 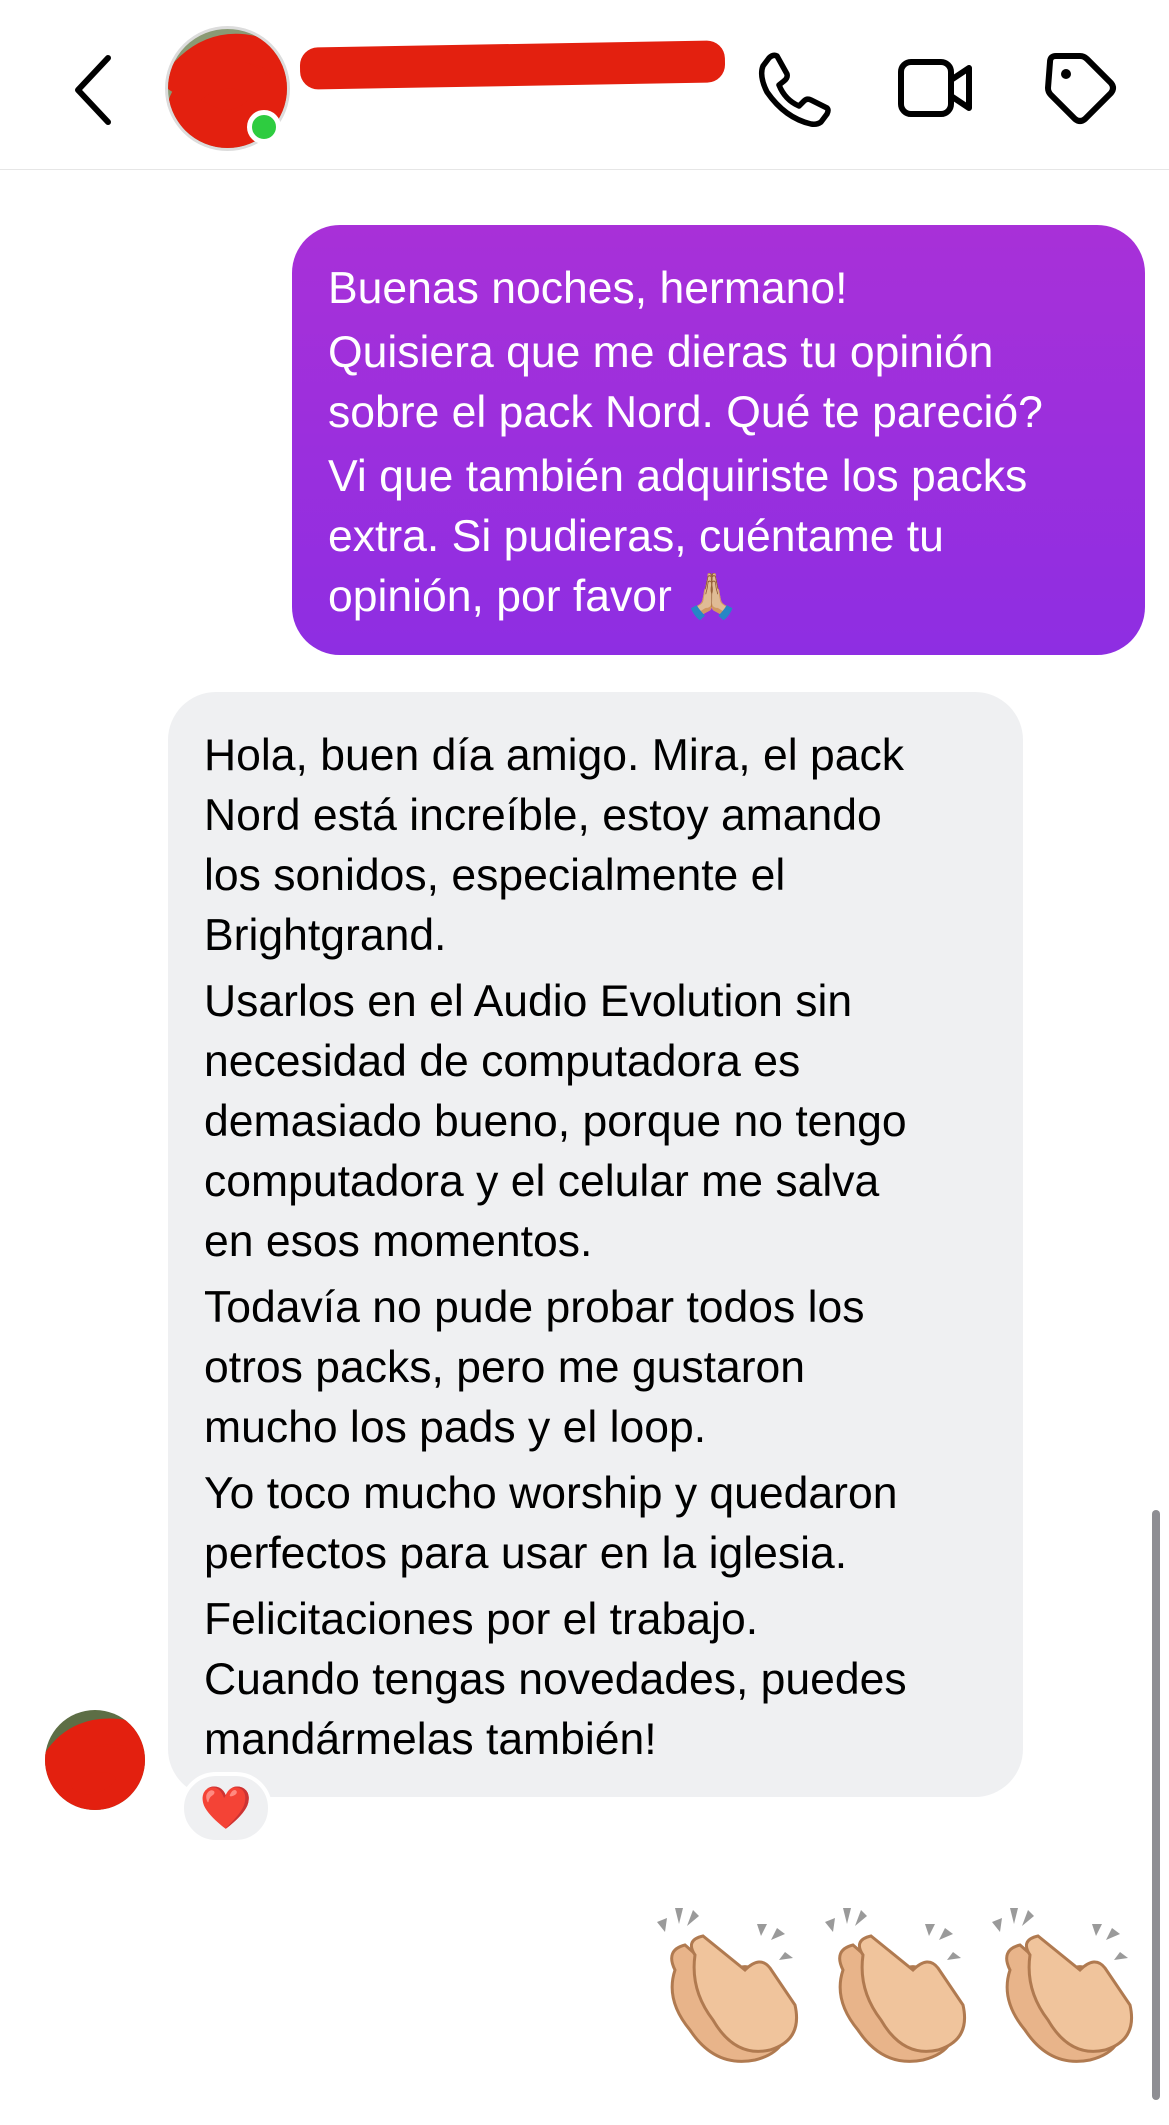 I want to click on message-line: mandármelas también!, so click(x=430, y=1739).